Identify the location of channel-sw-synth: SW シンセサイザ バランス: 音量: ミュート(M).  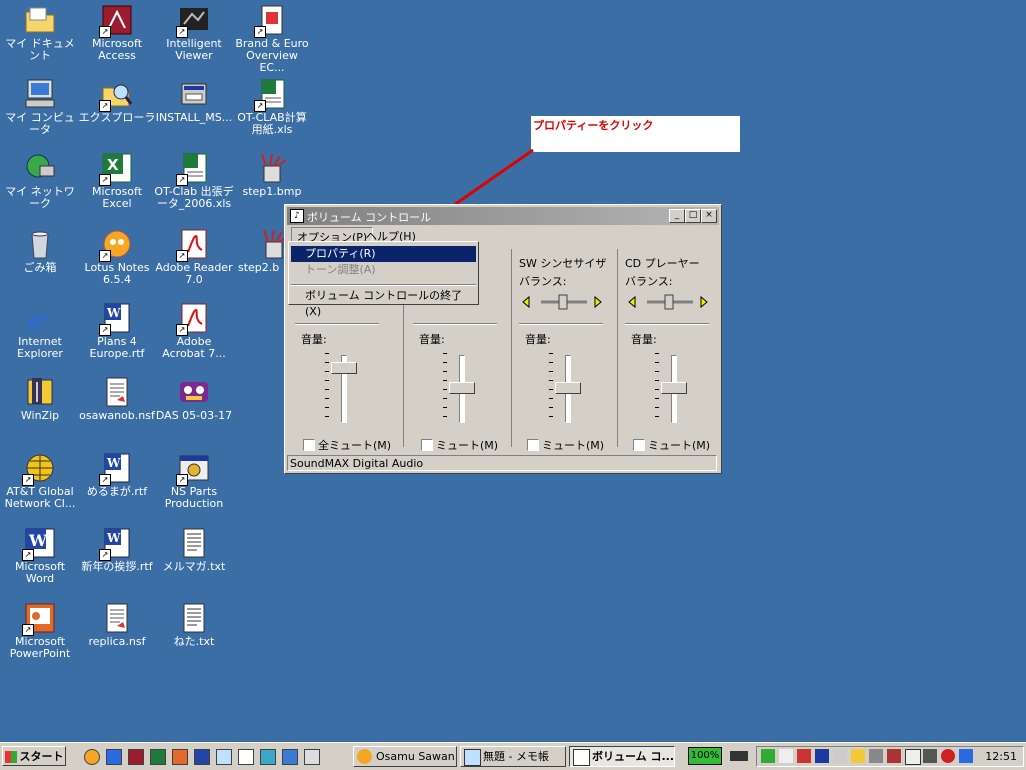
(565, 350).